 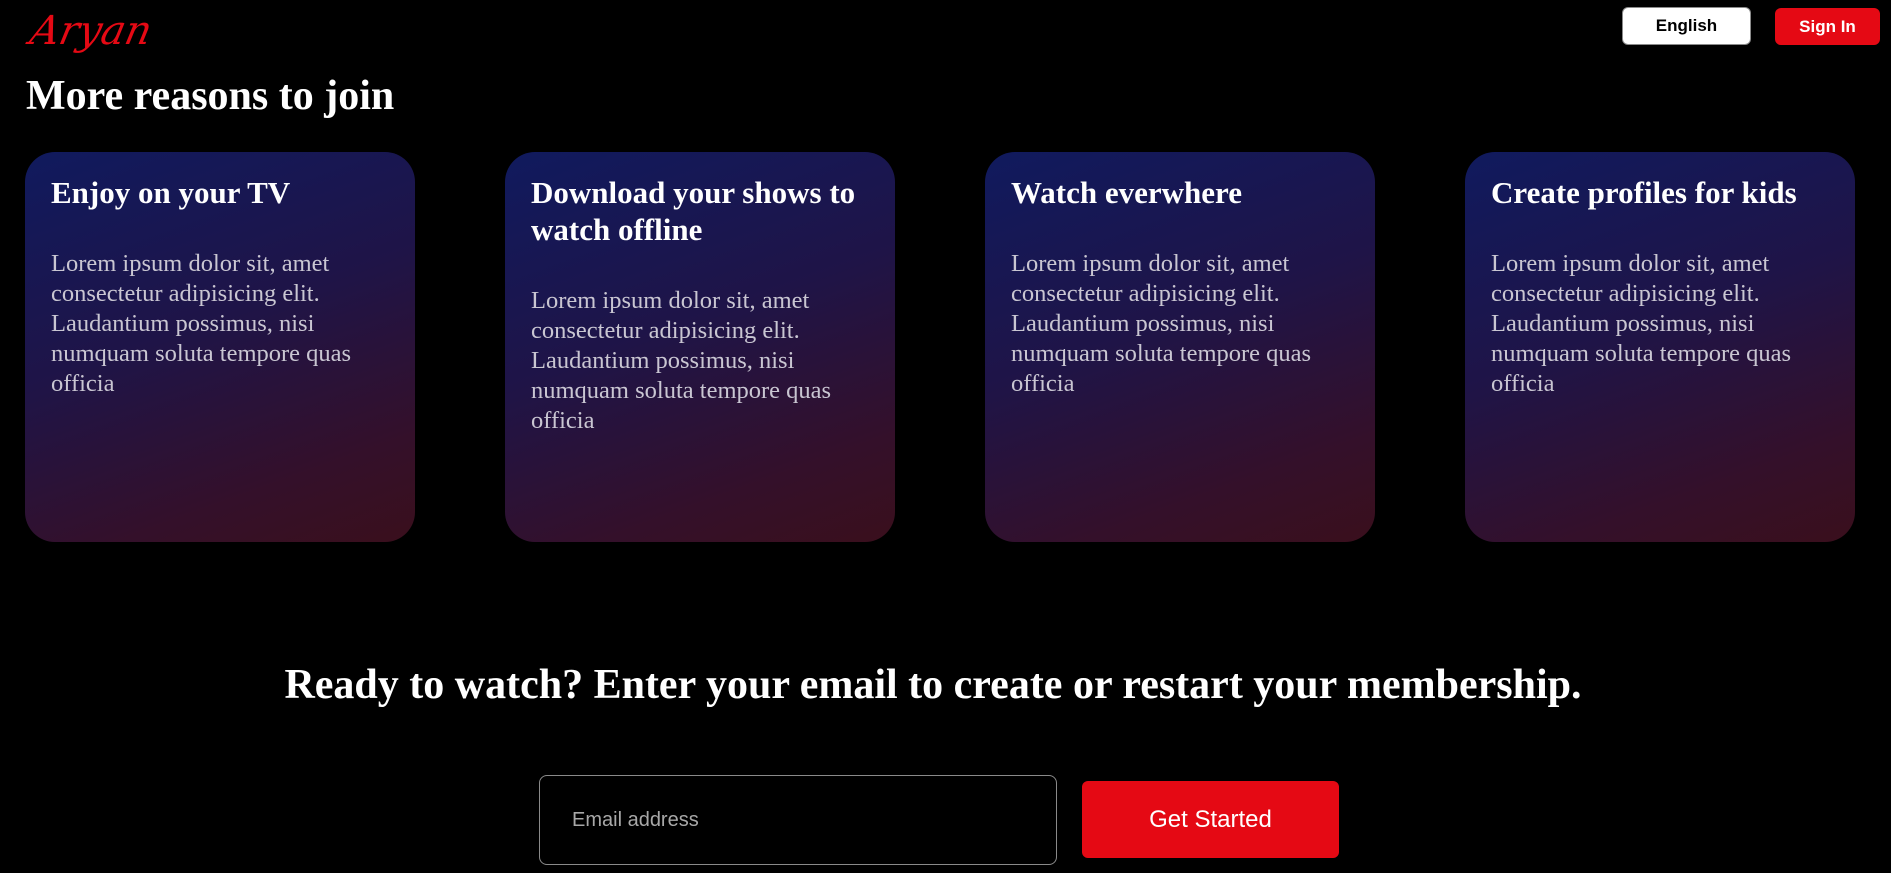 I want to click on get-started-button: Get Started, so click(x=1210, y=819).